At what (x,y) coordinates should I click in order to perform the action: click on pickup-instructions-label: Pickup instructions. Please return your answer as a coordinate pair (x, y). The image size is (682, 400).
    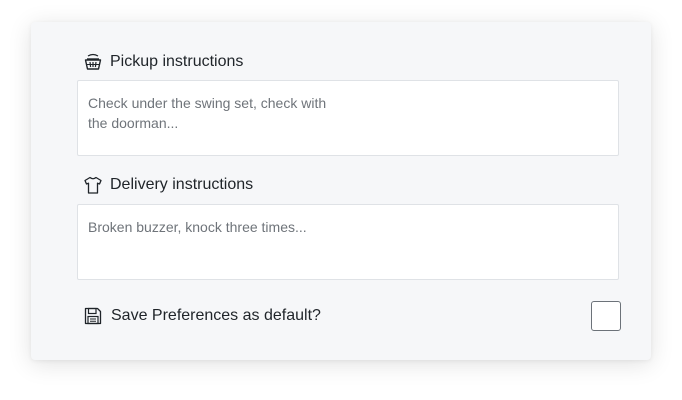
    Looking at the image, I should click on (177, 61).